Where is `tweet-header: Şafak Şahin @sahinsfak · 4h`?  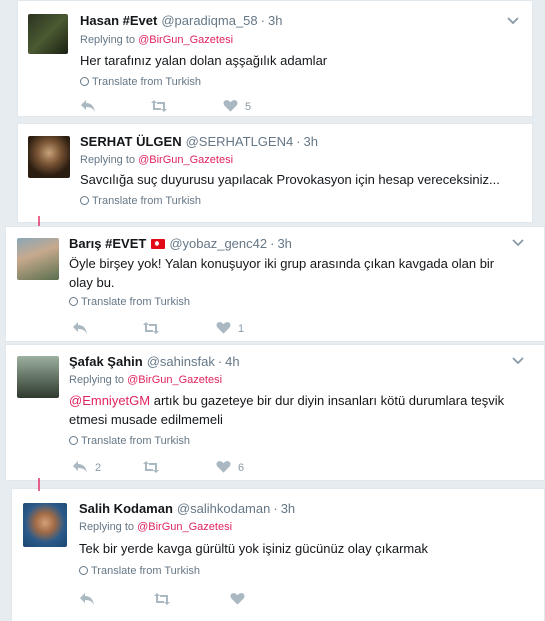
tweet-header: Şafak Şahin @sahinsfak · 4h is located at coordinates (154, 361).